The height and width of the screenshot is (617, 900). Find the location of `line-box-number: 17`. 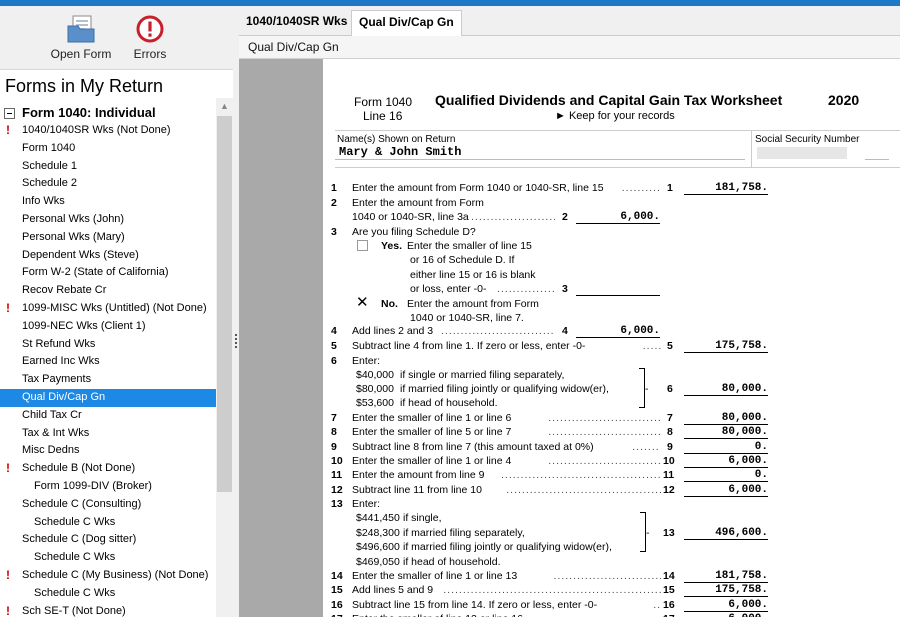

line-box-number: 17 is located at coordinates (669, 615).